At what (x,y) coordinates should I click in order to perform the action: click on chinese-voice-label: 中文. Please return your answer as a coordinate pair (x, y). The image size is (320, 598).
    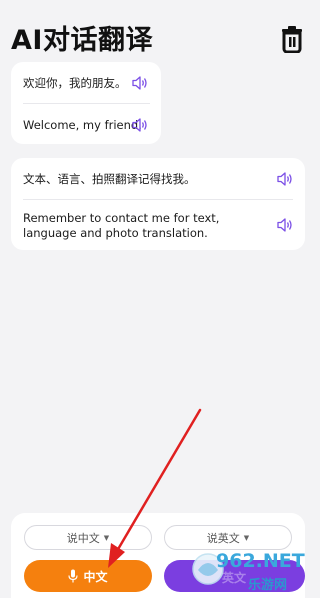
    Looking at the image, I should click on (95, 576).